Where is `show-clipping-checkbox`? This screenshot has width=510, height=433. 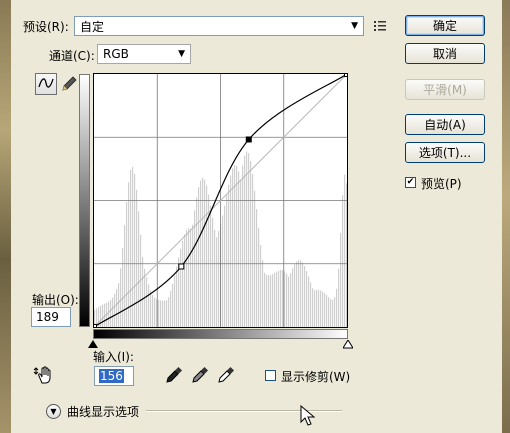
show-clipping-checkbox is located at coordinates (270, 375).